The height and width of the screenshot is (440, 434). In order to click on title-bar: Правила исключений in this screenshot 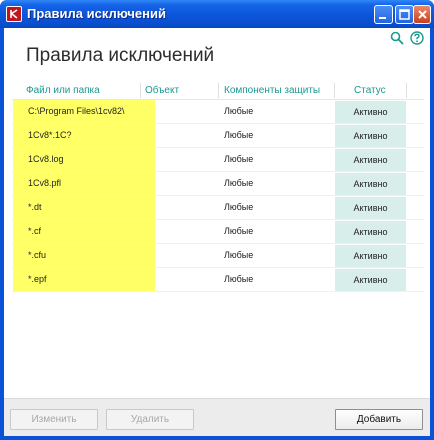, I will do `click(217, 14)`.